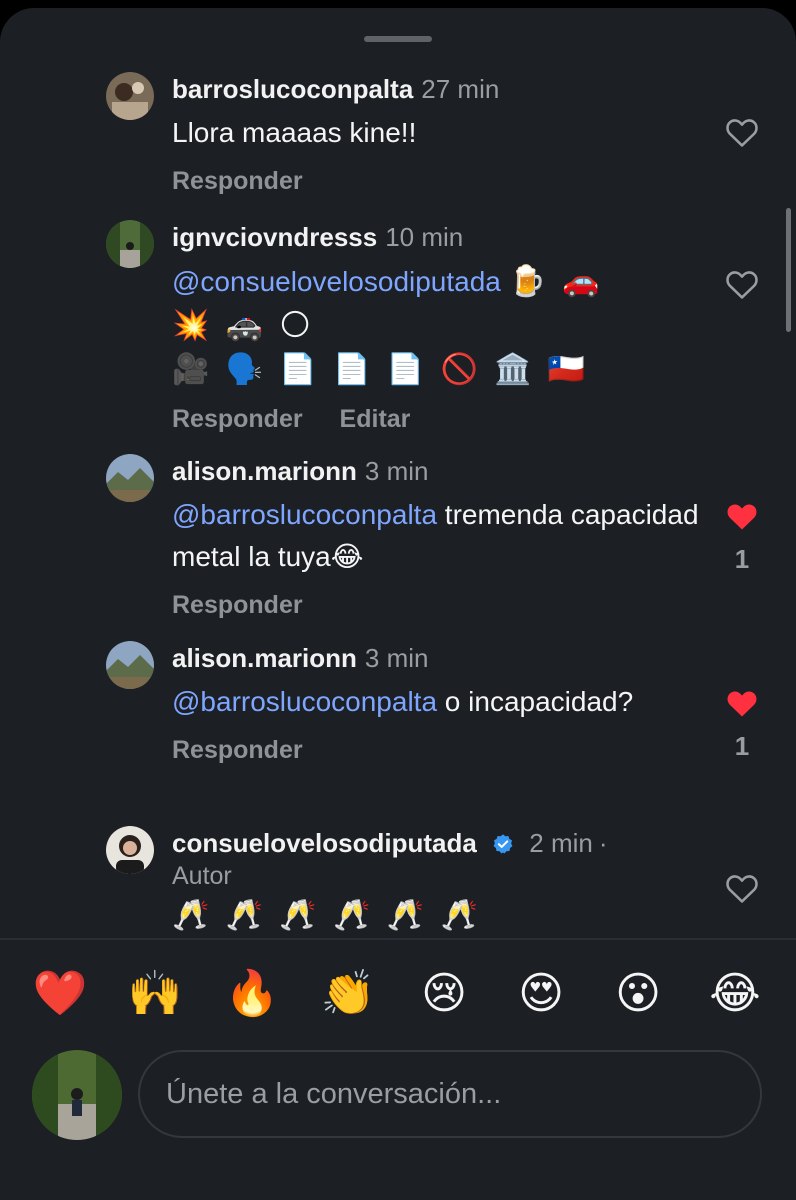 The height and width of the screenshot is (1200, 796). Describe the element at coordinates (398, 996) in the screenshot. I see `quick-reactions-bar: ❤️ 🙌 🔥 👏 😢 😍 😮 😂` at that location.